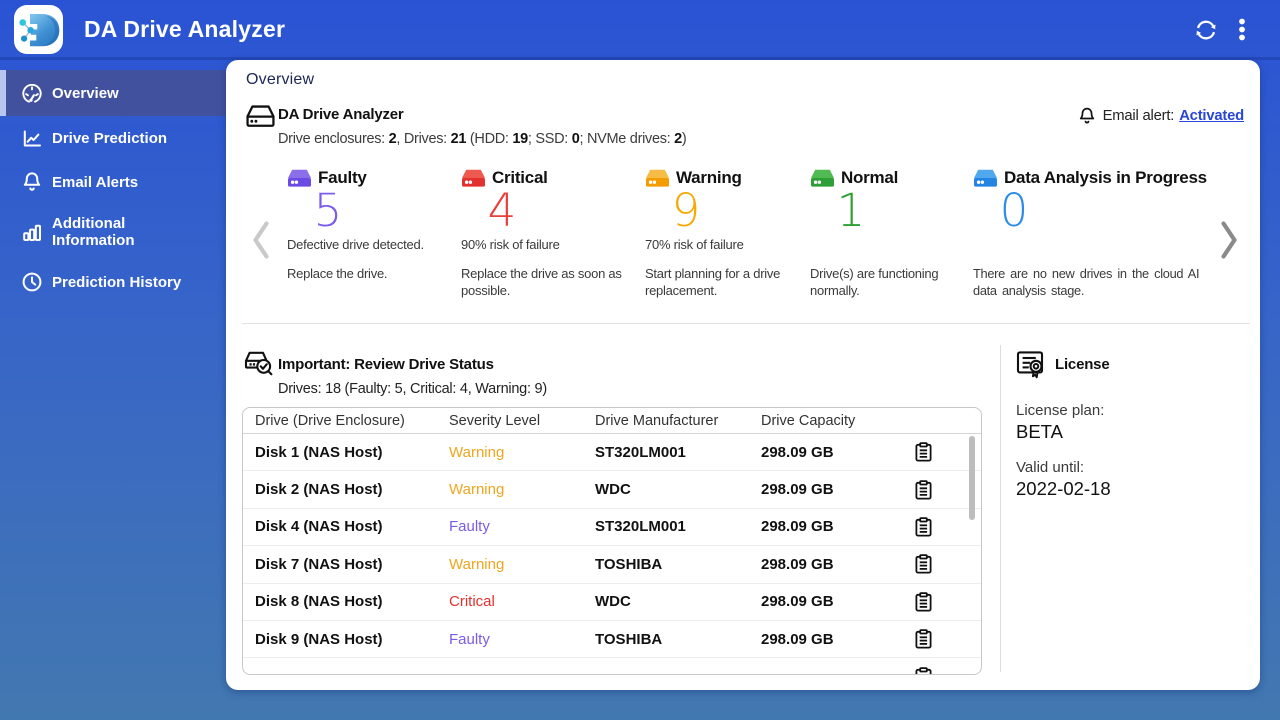 The height and width of the screenshot is (720, 1280). I want to click on more-options-icon, so click(1244, 30).